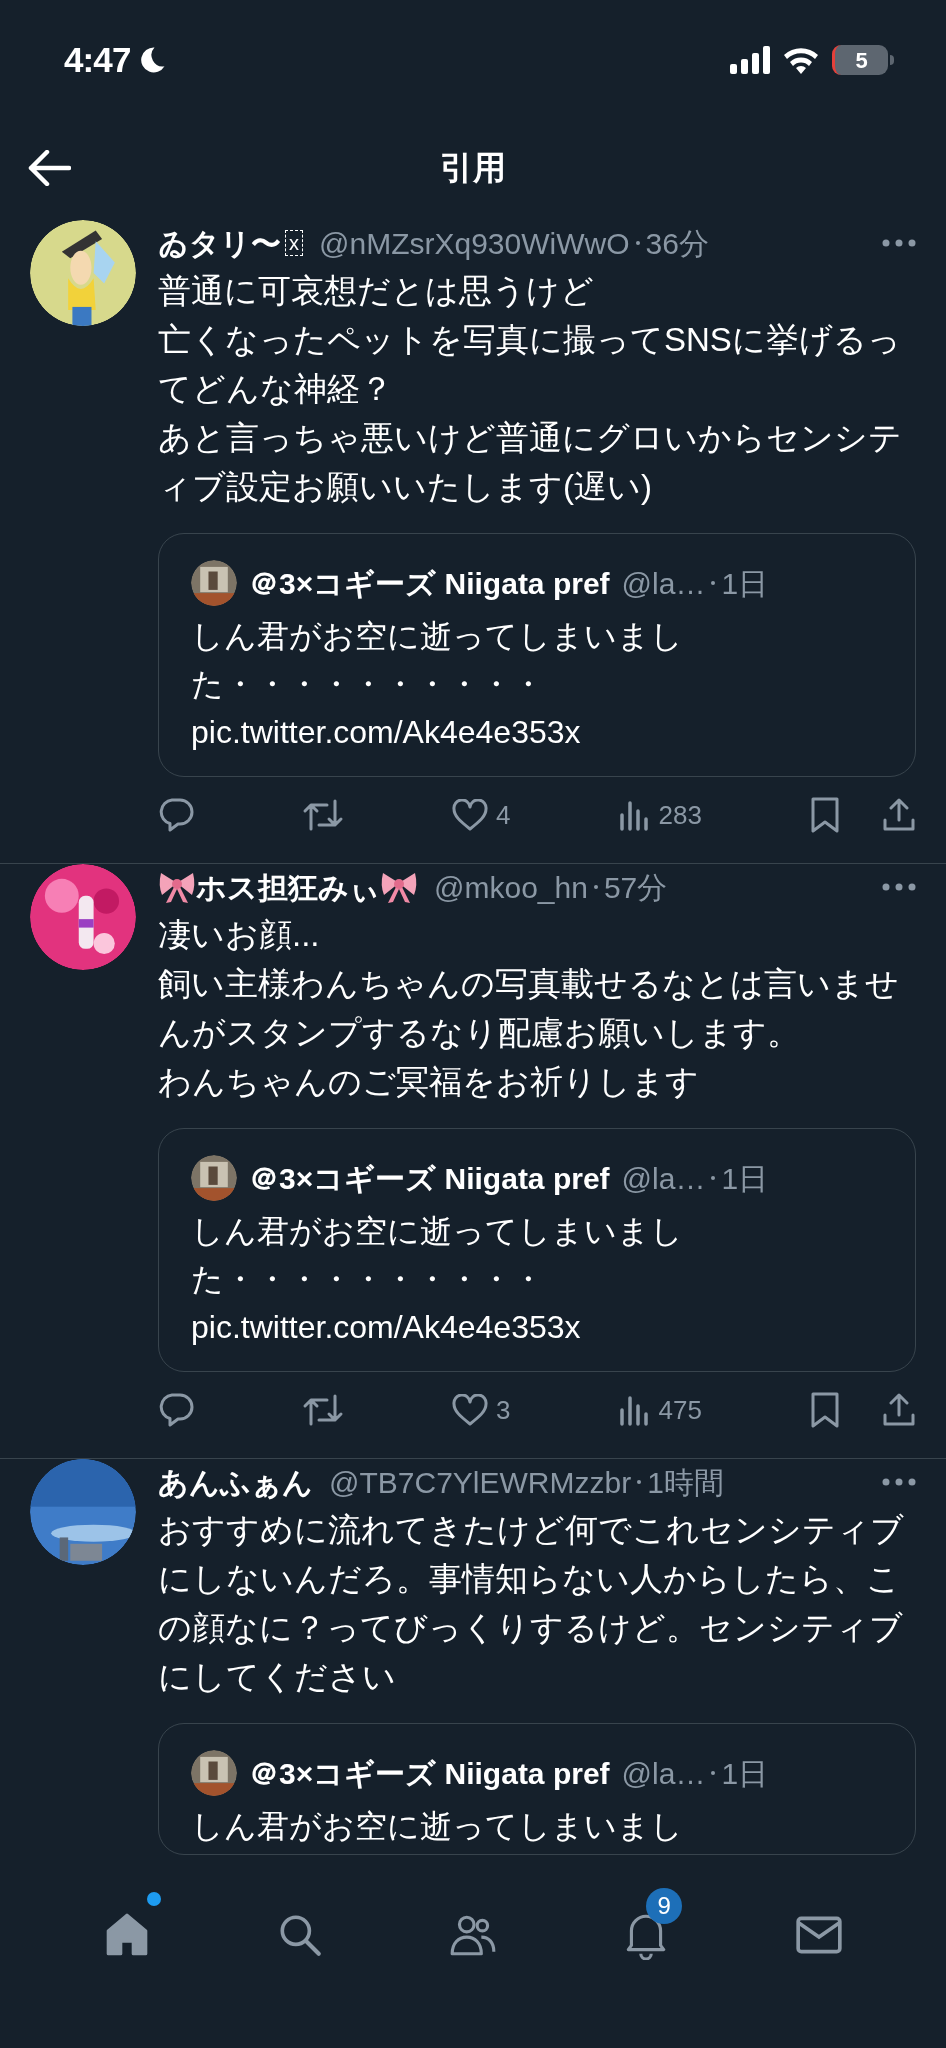 This screenshot has width=946, height=2048. I want to click on post-time: 57分, so click(635, 887).